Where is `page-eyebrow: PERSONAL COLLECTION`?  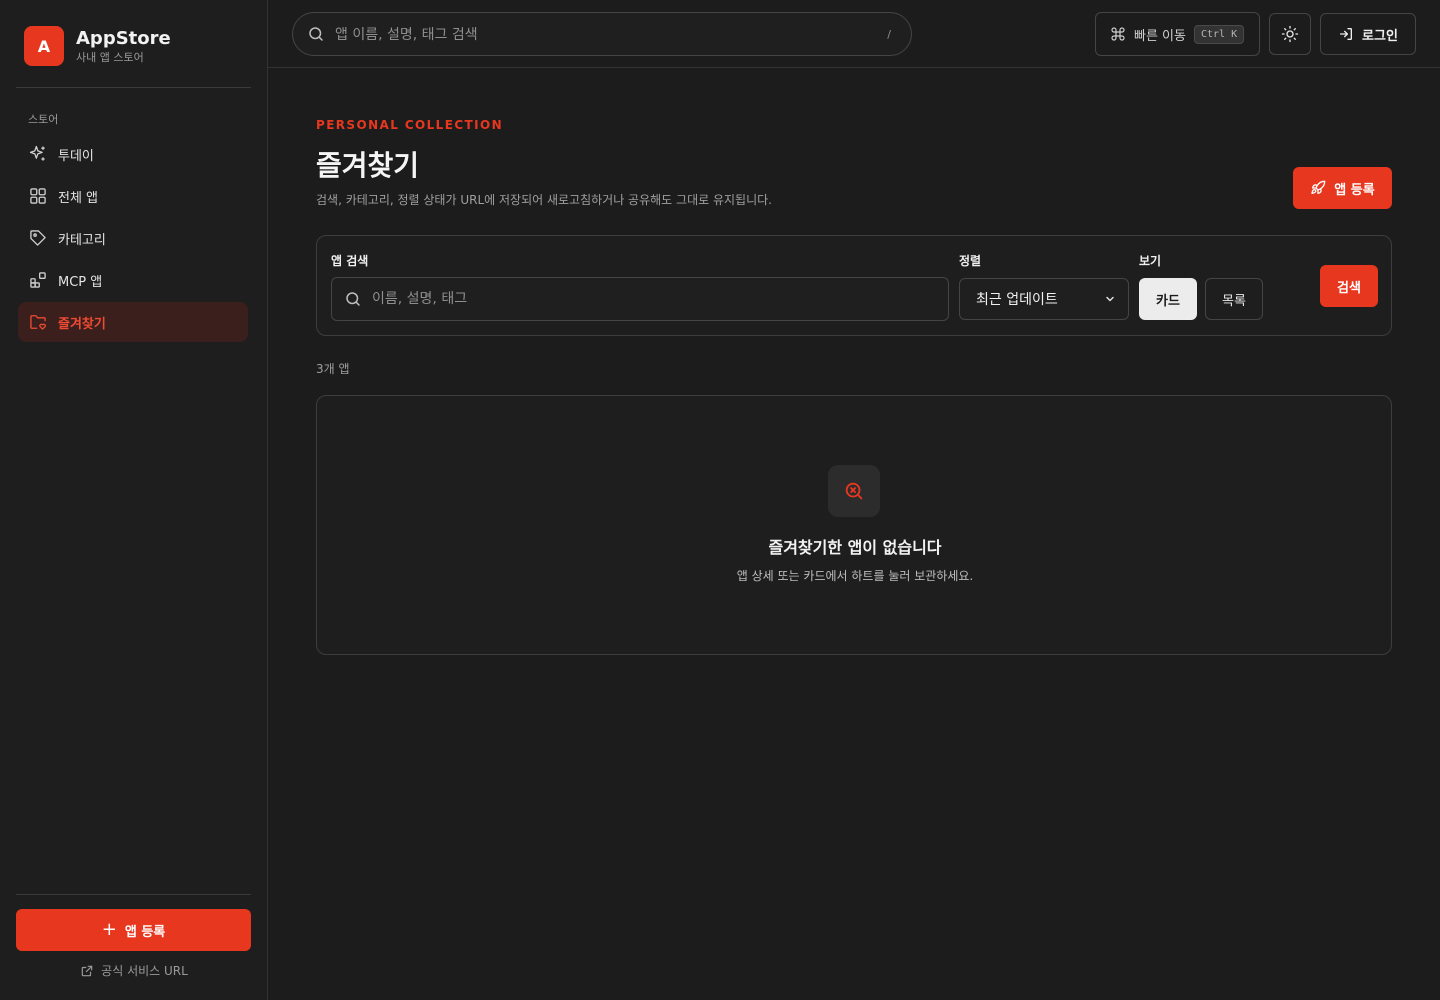 page-eyebrow: PERSONAL COLLECTION is located at coordinates (410, 125).